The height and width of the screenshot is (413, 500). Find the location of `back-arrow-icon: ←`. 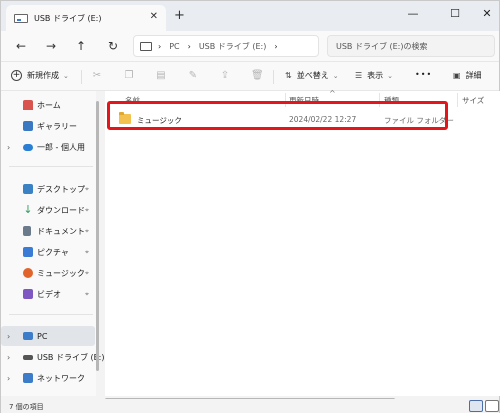

back-arrow-icon: ← is located at coordinates (21, 46).